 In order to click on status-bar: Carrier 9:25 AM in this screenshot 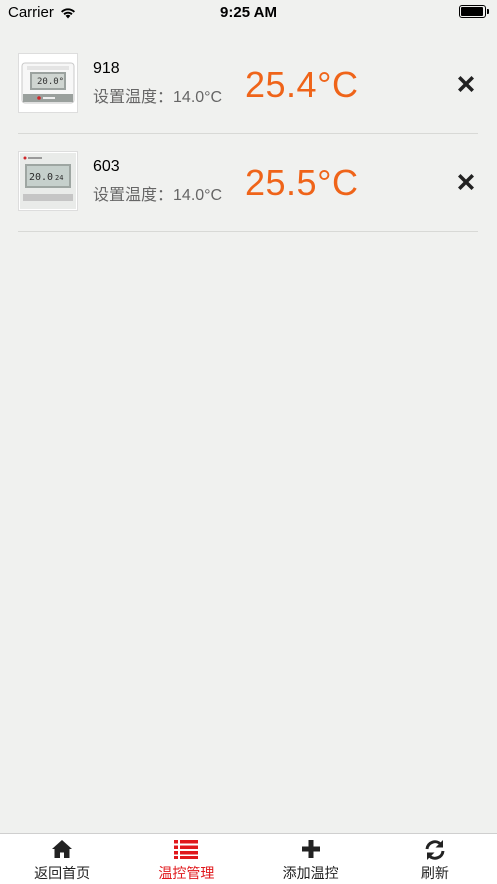, I will do `click(248, 12)`.